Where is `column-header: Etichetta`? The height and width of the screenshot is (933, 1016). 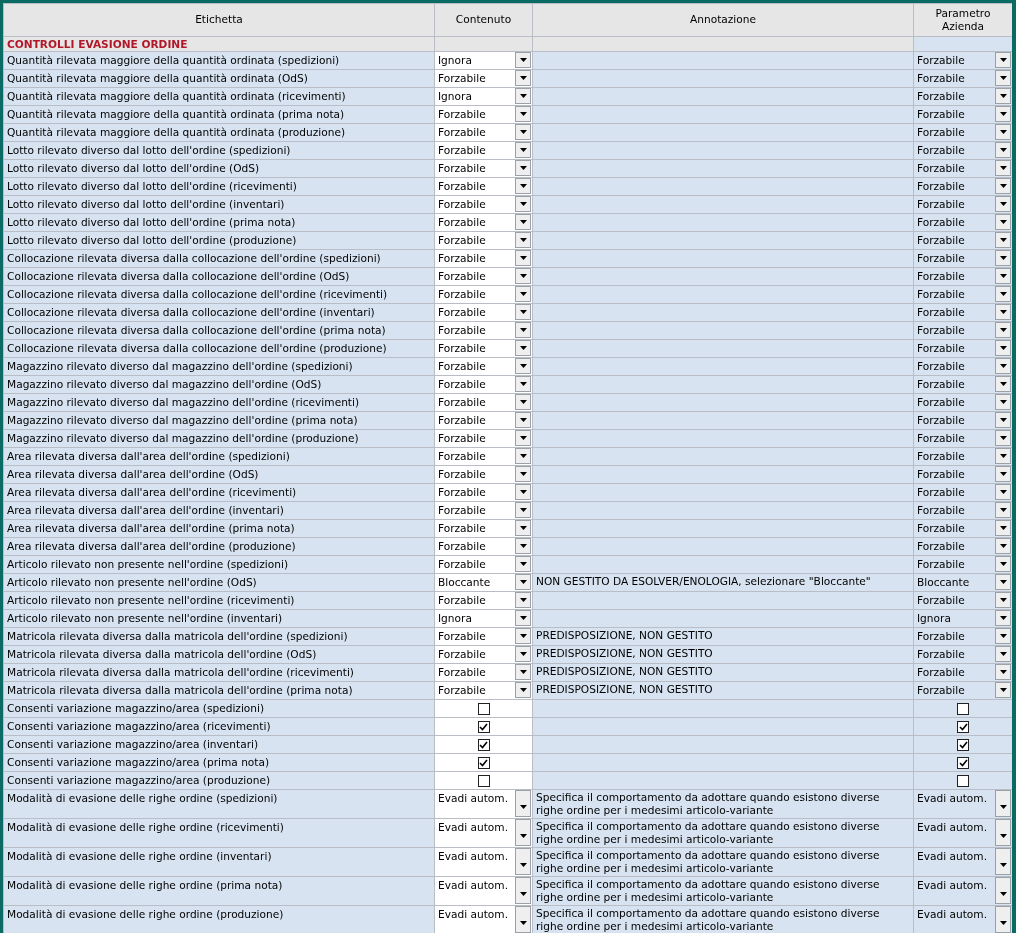
column-header: Etichetta is located at coordinates (219, 20).